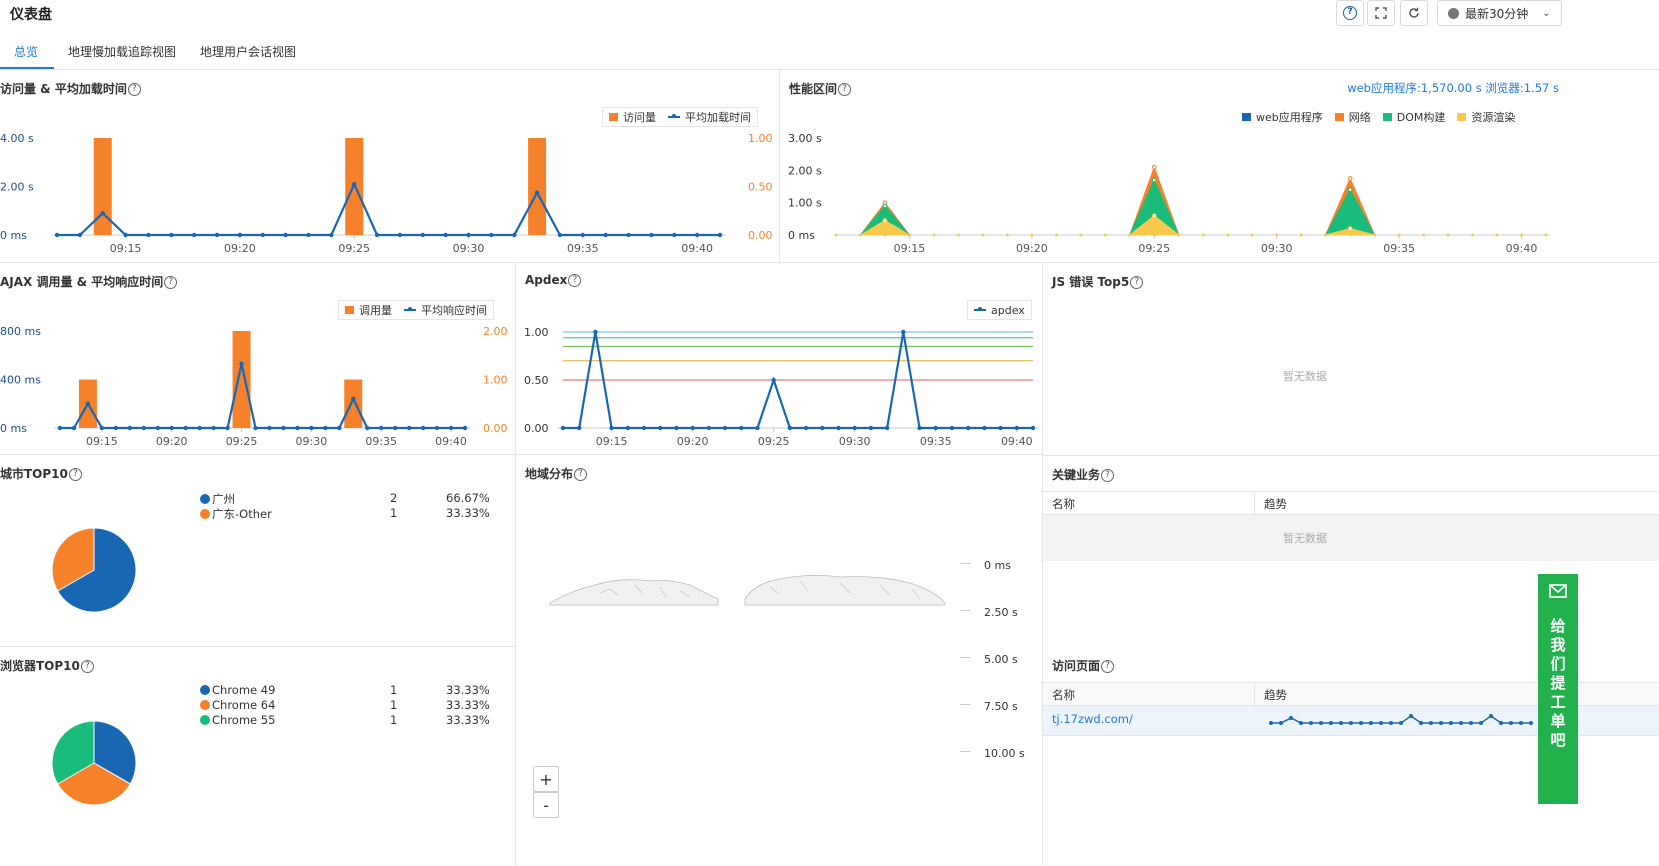  I want to click on list-item: Chrome 55 1 33.33%, so click(350, 720).